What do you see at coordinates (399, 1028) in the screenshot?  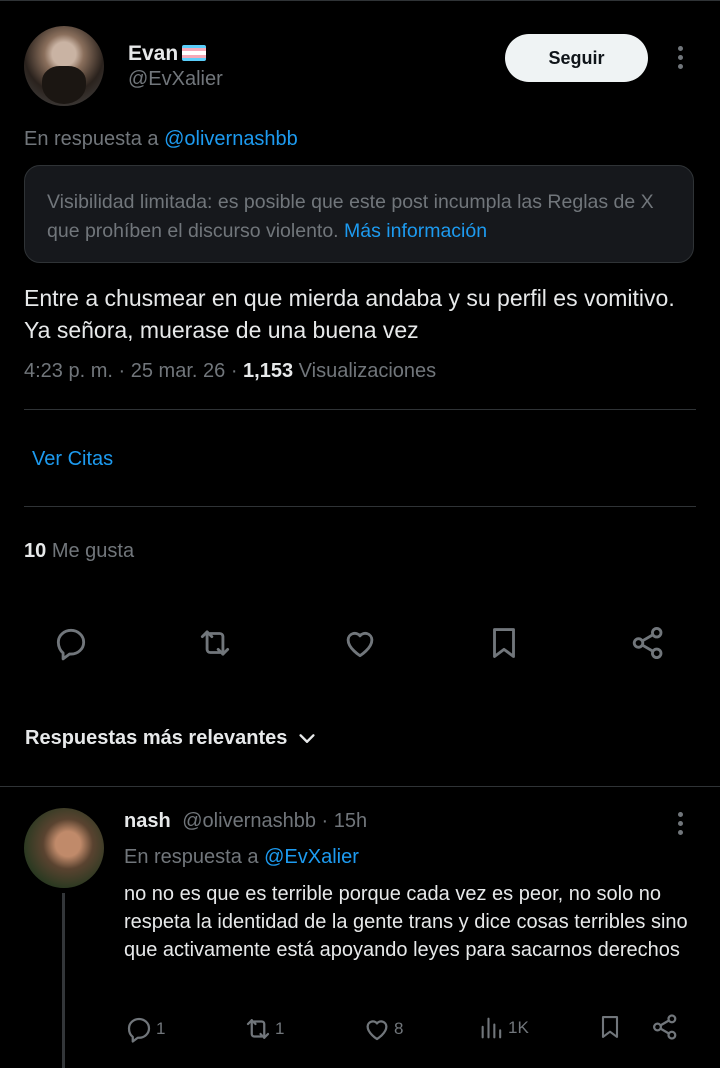 I see `reply-likes-count: 8` at bounding box center [399, 1028].